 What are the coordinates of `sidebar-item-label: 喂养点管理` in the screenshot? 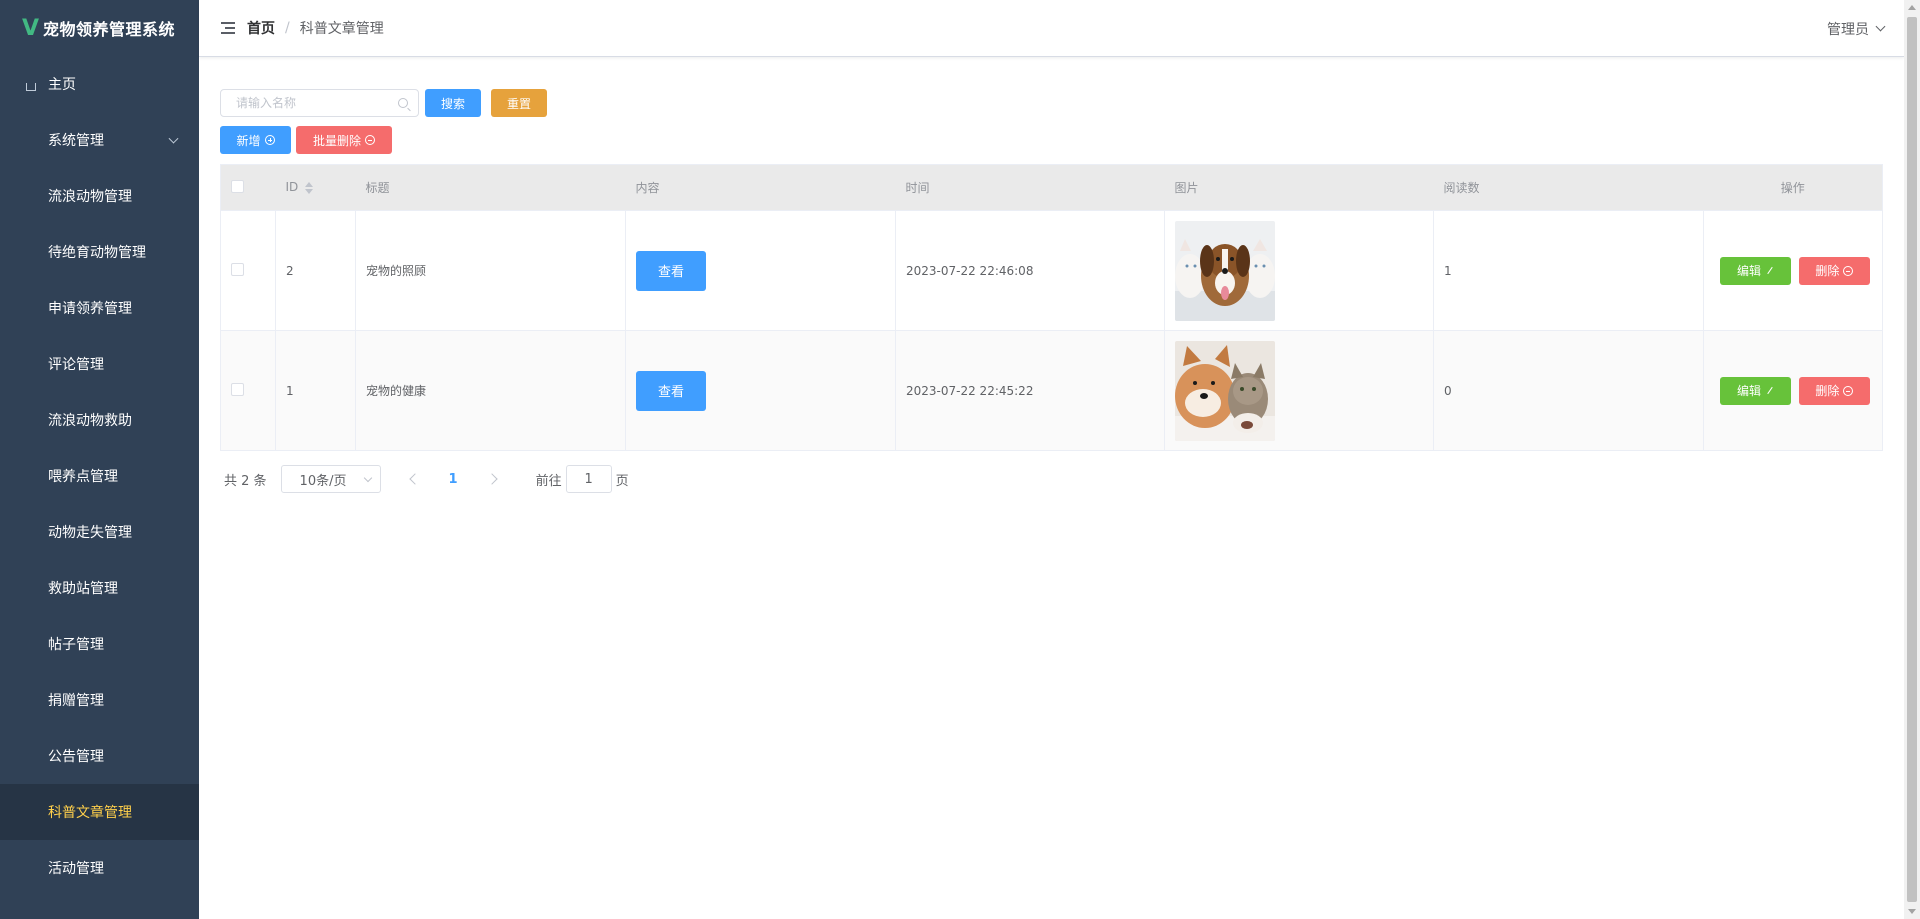 It's located at (83, 477).